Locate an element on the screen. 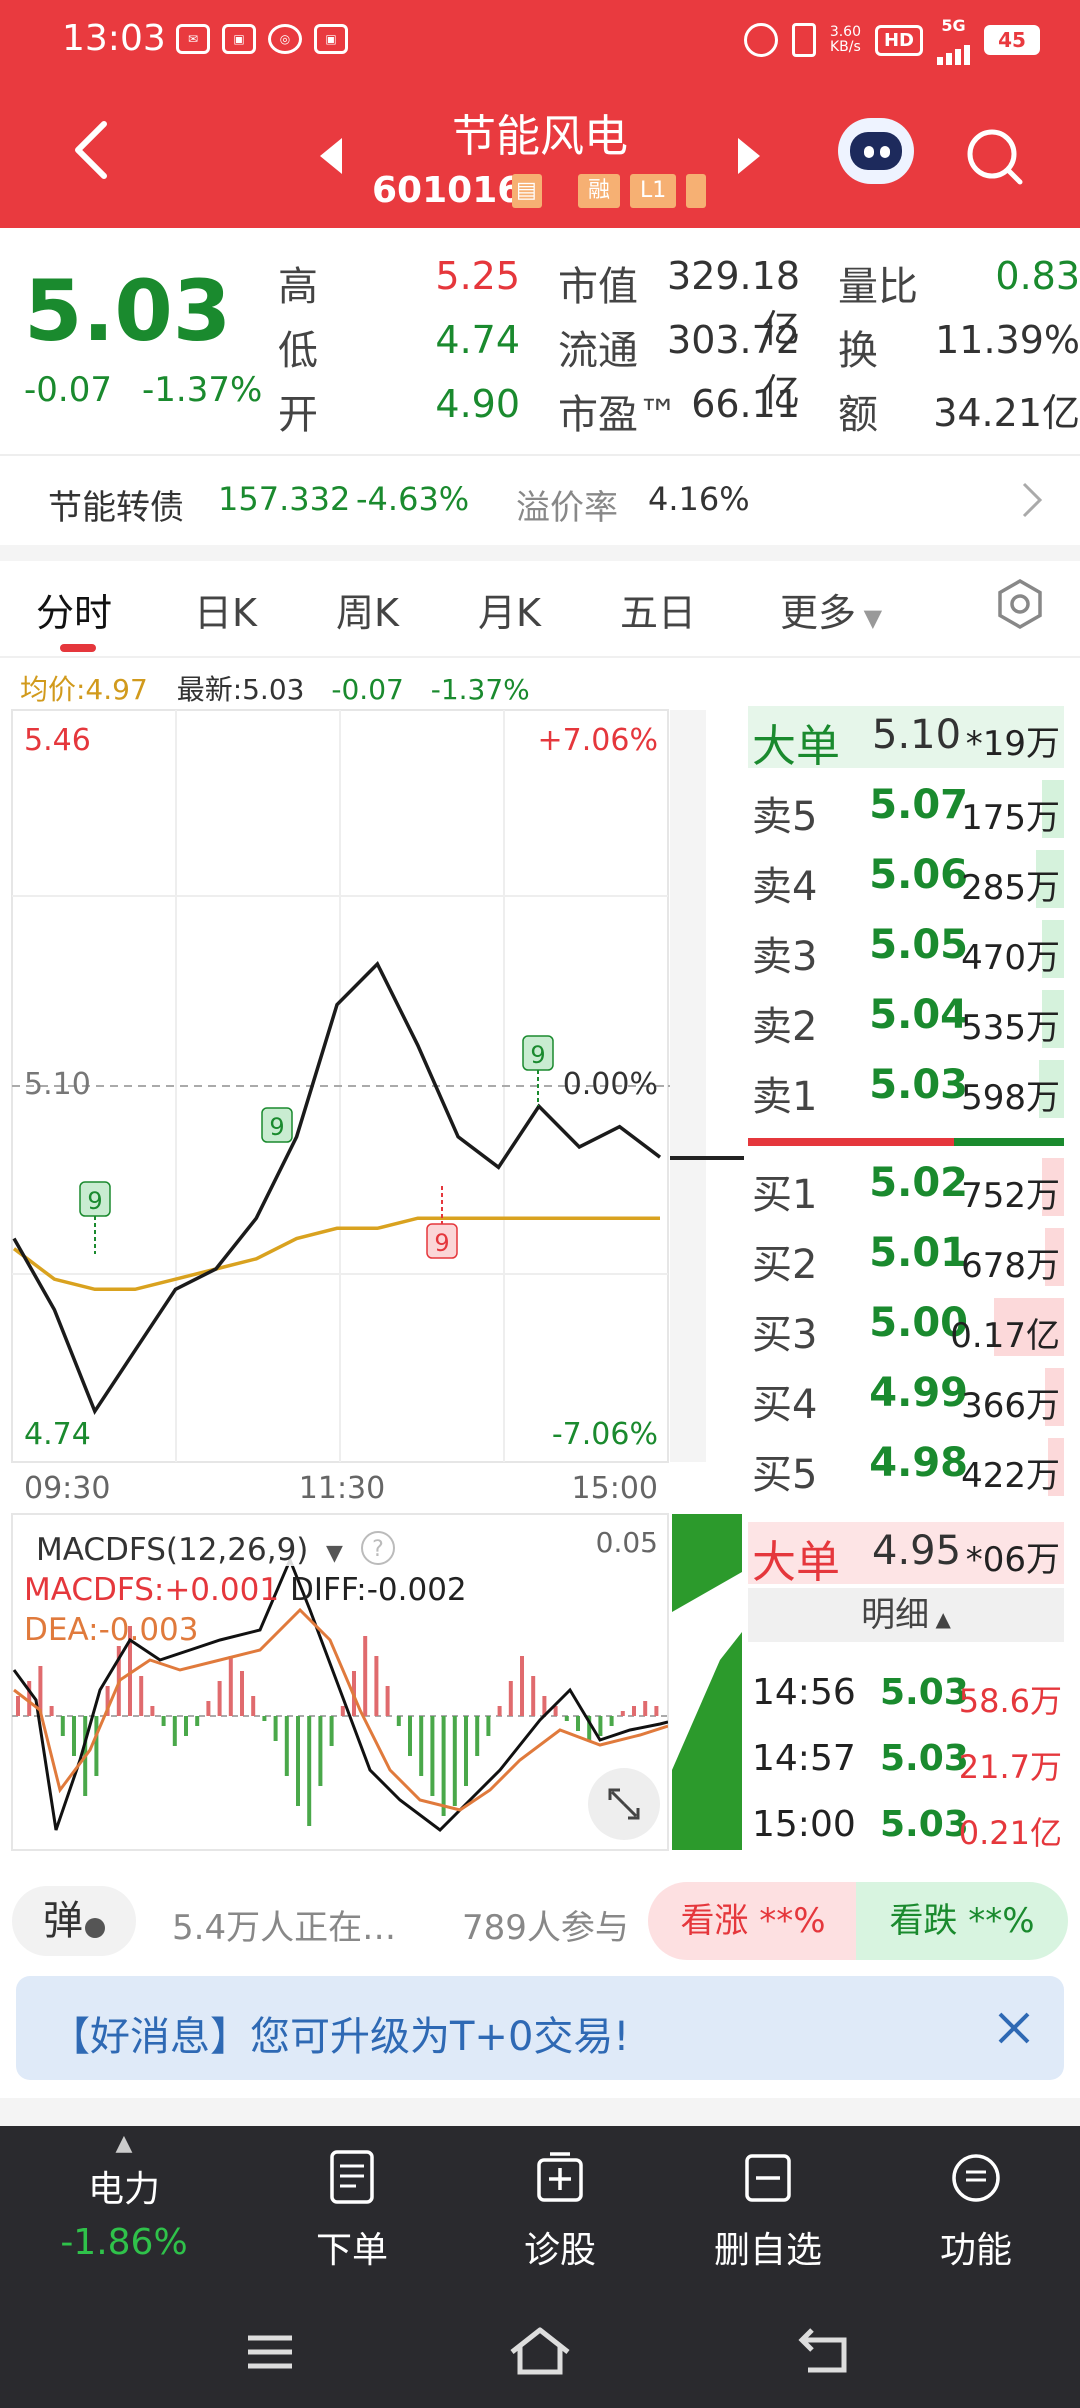 The height and width of the screenshot is (2408, 1080). bid-pressure-bar is located at coordinates (1009, 1142).